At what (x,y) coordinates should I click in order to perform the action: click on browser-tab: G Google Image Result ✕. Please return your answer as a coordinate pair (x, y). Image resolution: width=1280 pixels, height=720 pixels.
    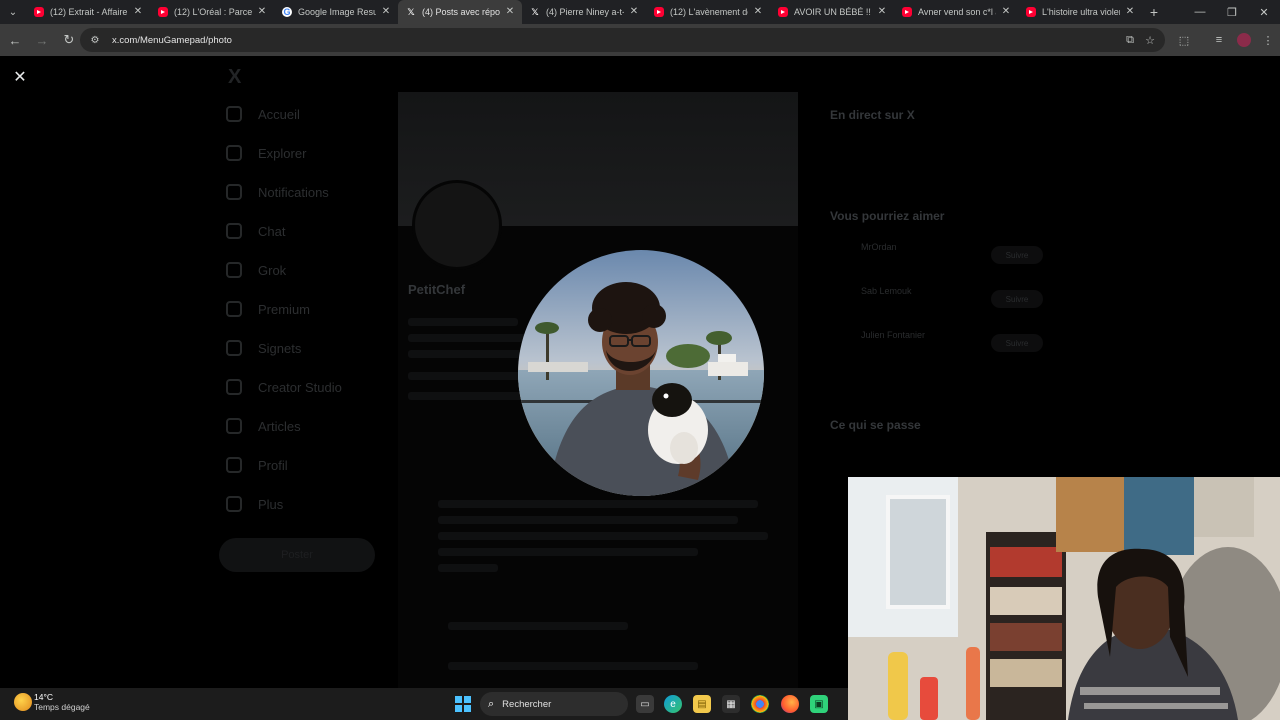
    Looking at the image, I should click on (336, 12).